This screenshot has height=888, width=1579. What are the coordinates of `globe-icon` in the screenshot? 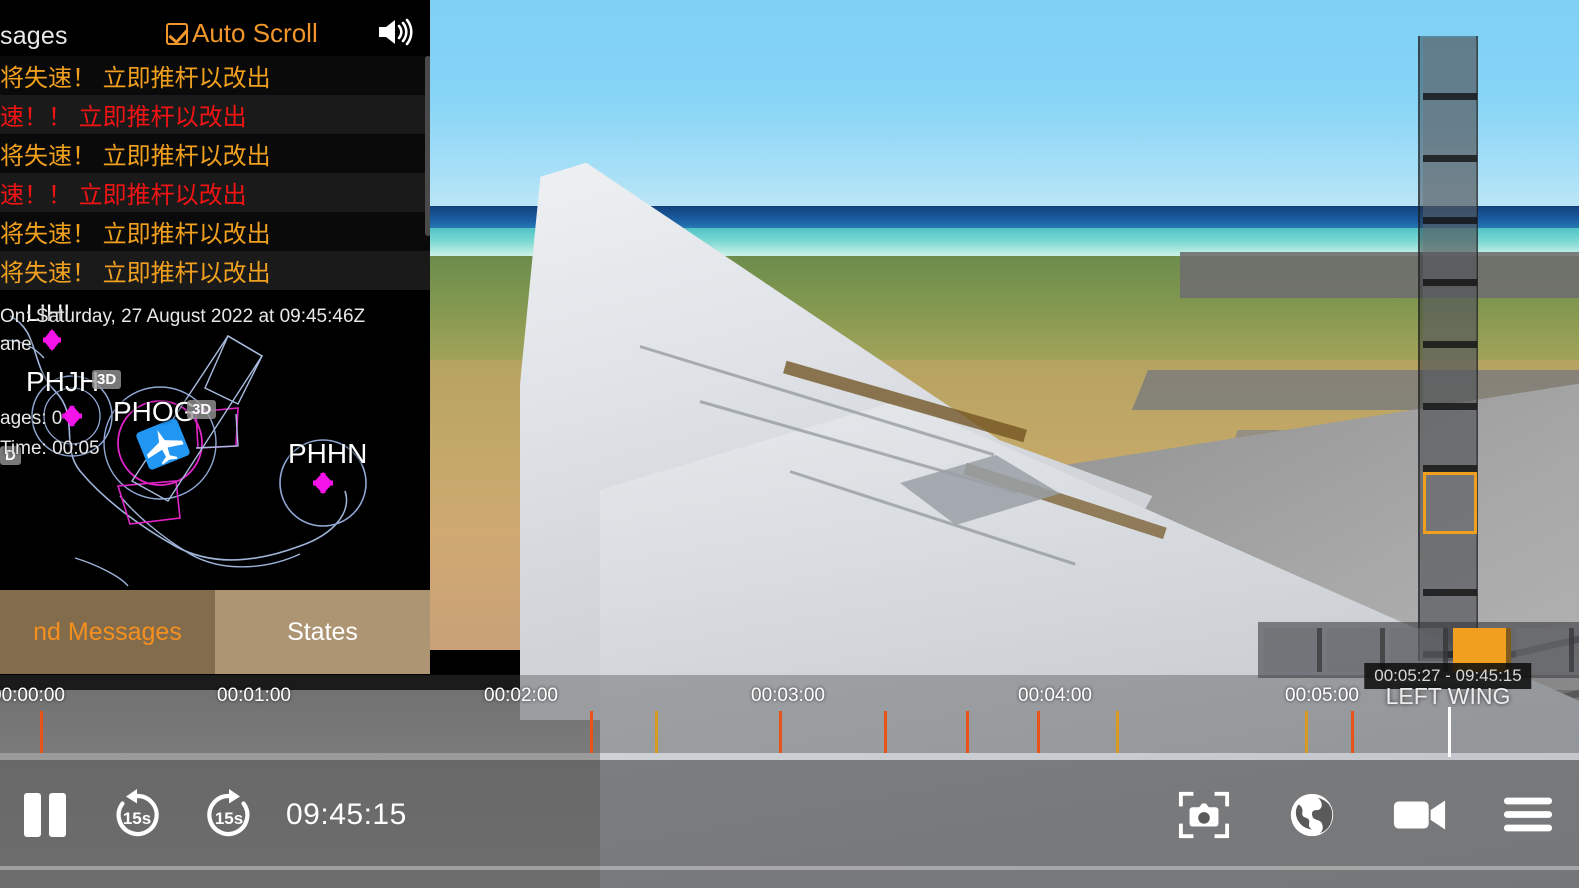 It's located at (1312, 815).